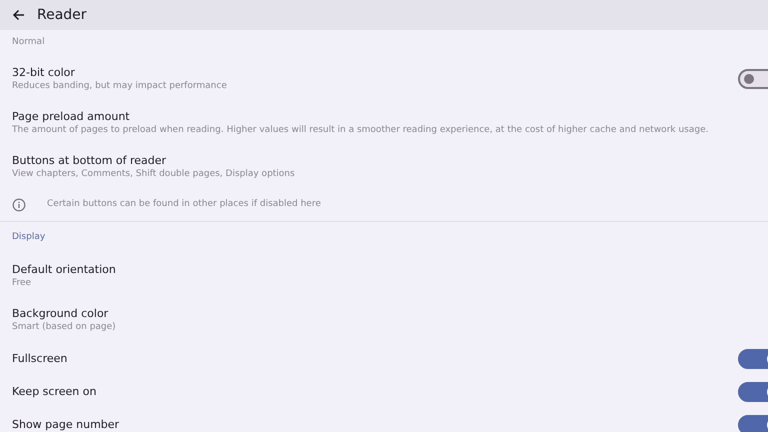 The height and width of the screenshot is (432, 768). Describe the element at coordinates (62, 15) in the screenshot. I see `app-bar-title: Reader` at that location.